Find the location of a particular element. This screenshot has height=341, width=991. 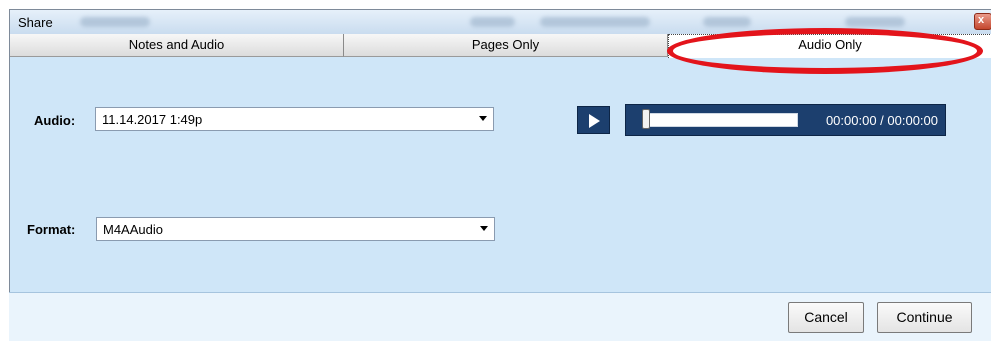

highlight-ellipse is located at coordinates (825, 51).